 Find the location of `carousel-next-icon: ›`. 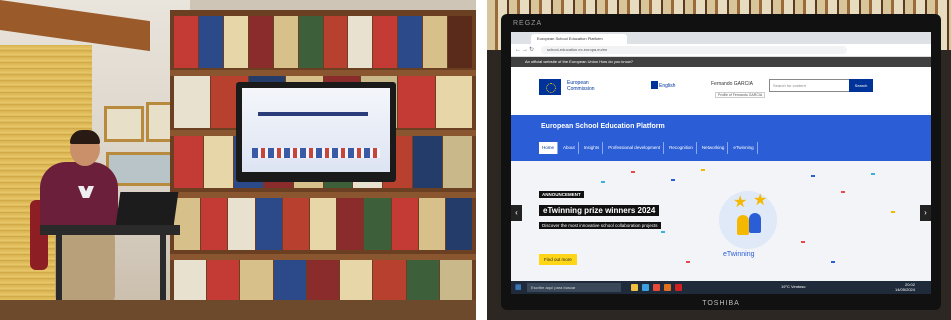

carousel-next-icon: › is located at coordinates (925, 213).